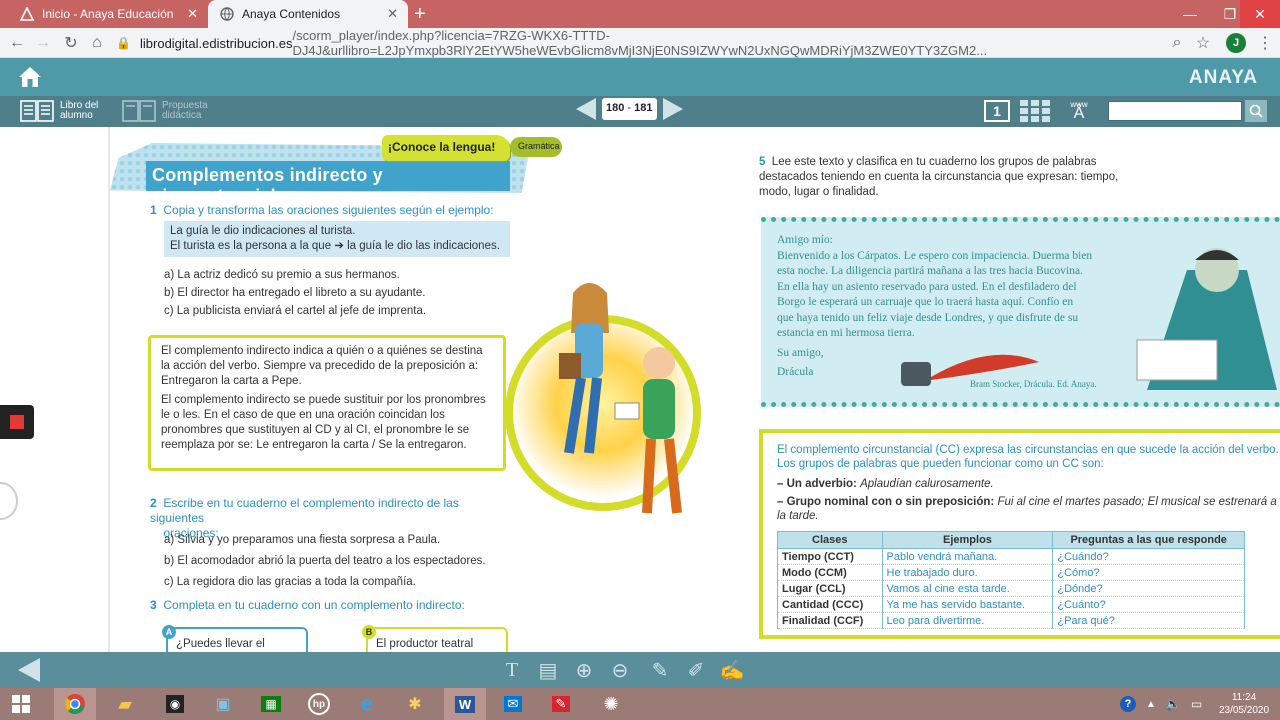 The width and height of the screenshot is (1280, 720). What do you see at coordinates (415, 704) in the screenshot?
I see `paint-button: ✱` at bounding box center [415, 704].